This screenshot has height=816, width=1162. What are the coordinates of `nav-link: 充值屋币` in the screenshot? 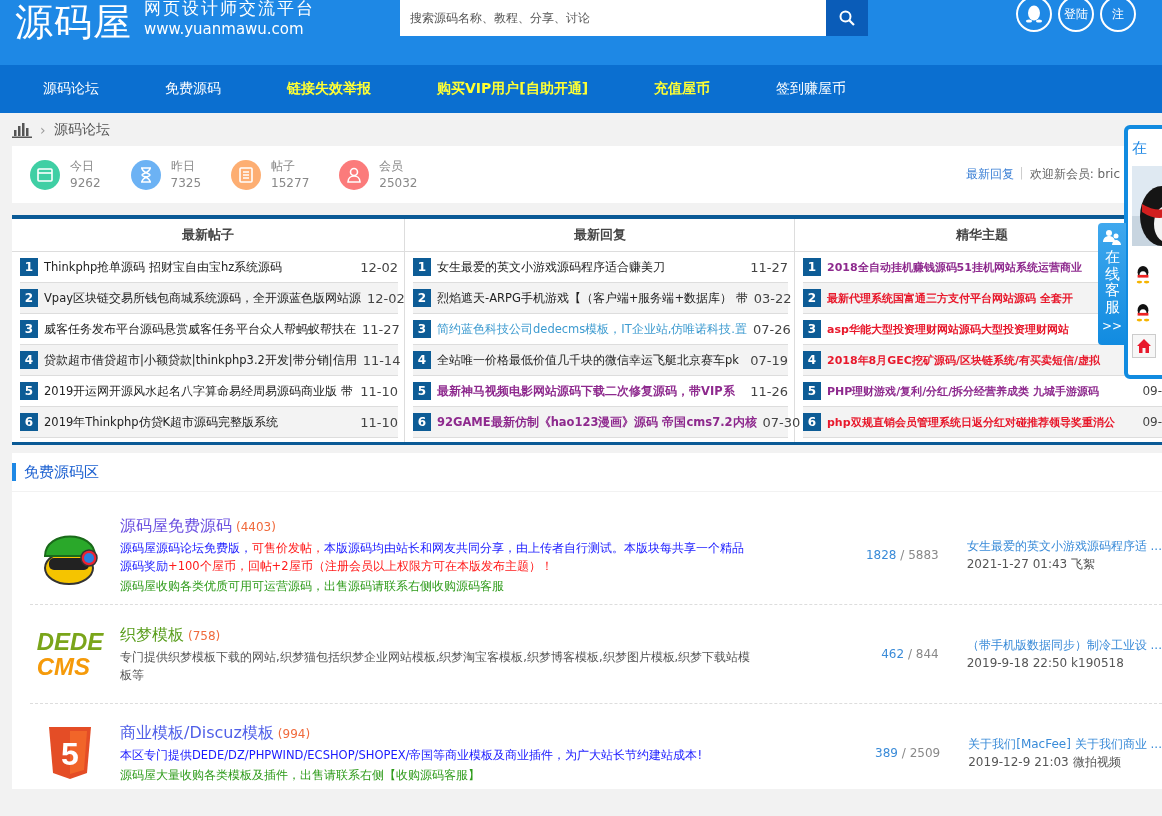 It's located at (682, 89).